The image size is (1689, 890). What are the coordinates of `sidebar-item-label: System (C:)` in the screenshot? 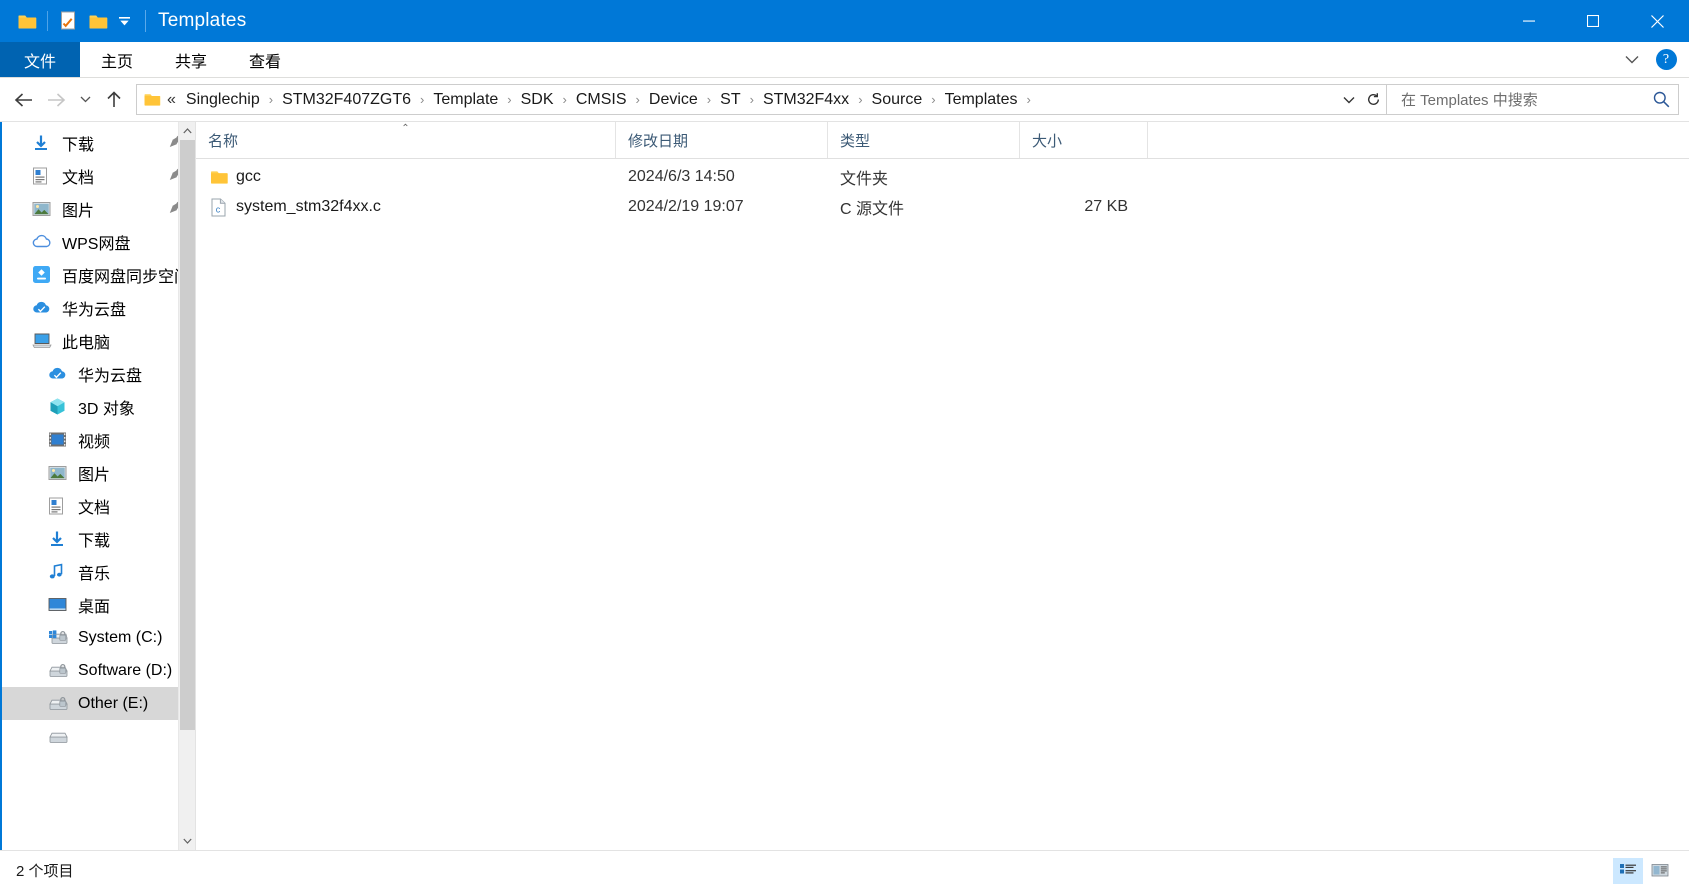 It's located at (120, 637).